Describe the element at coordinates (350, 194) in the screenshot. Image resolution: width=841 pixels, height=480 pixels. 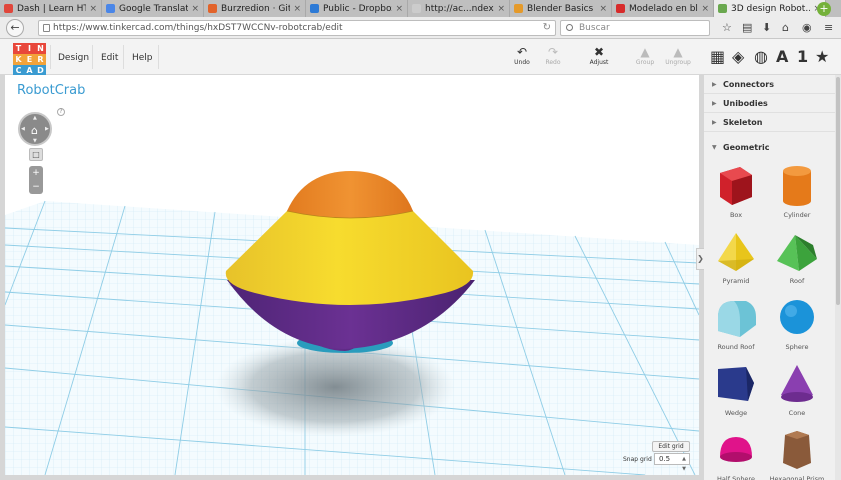
I see `orange-dome-shape` at that location.